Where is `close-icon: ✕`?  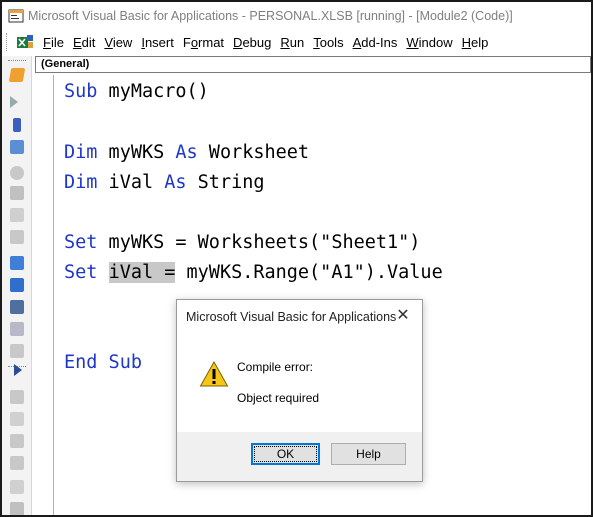
close-icon: ✕ is located at coordinates (403, 316).